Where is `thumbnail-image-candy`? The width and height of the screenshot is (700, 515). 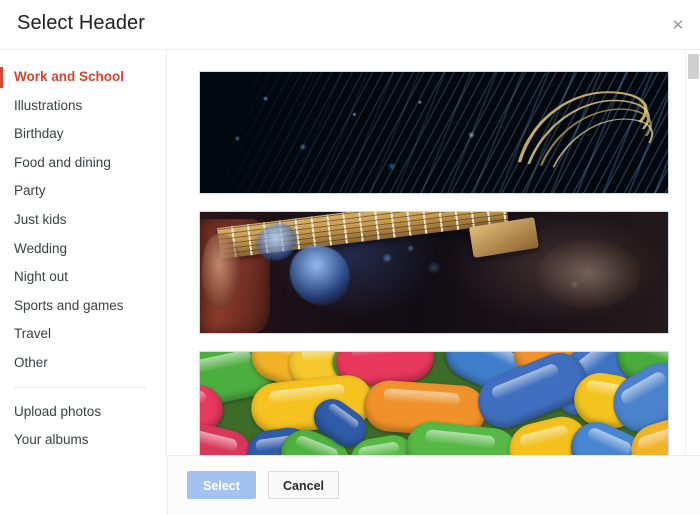
thumbnail-image-candy is located at coordinates (434, 403).